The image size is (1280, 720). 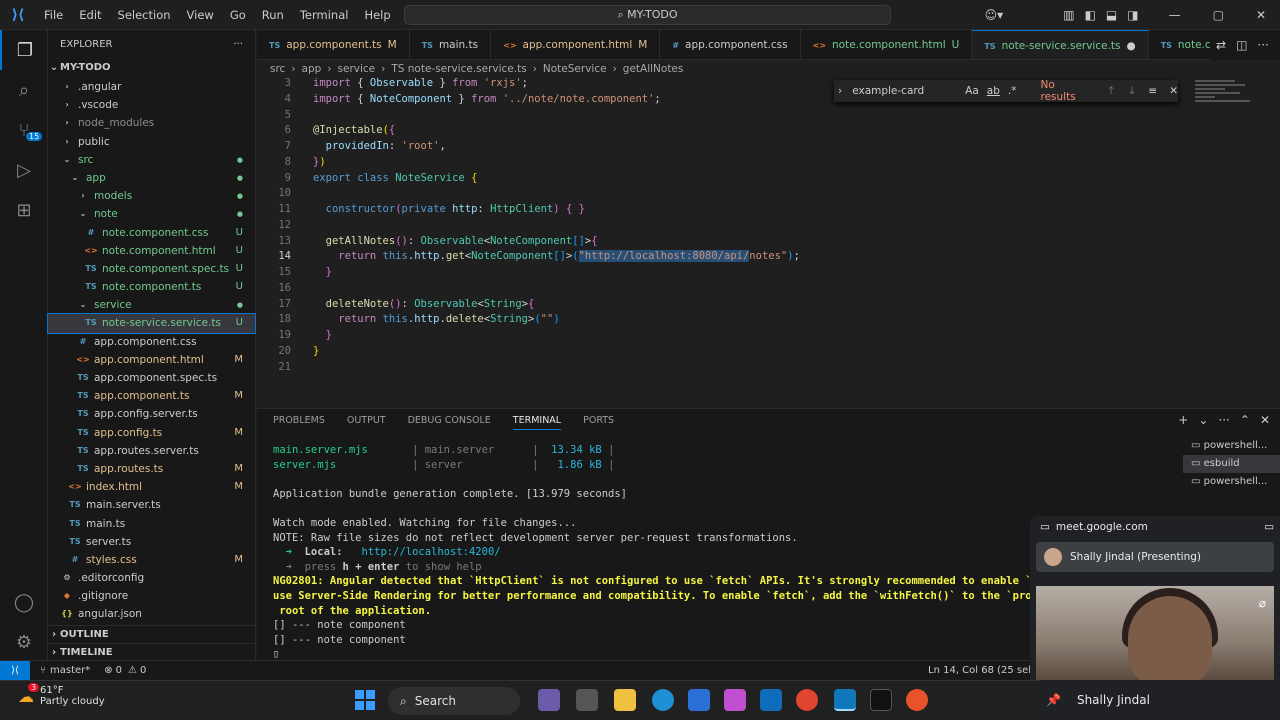 What do you see at coordinates (699, 700) in the screenshot?
I see `store-icon` at bounding box center [699, 700].